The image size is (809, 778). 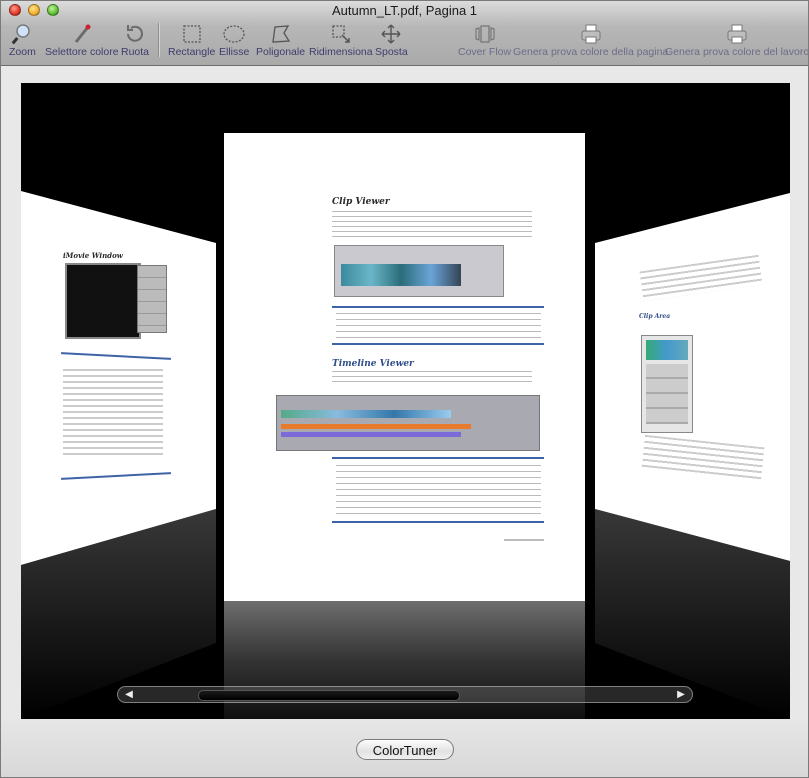 I want to click on cover-flow-scrollbar: ◀ ▶, so click(x=405, y=694).